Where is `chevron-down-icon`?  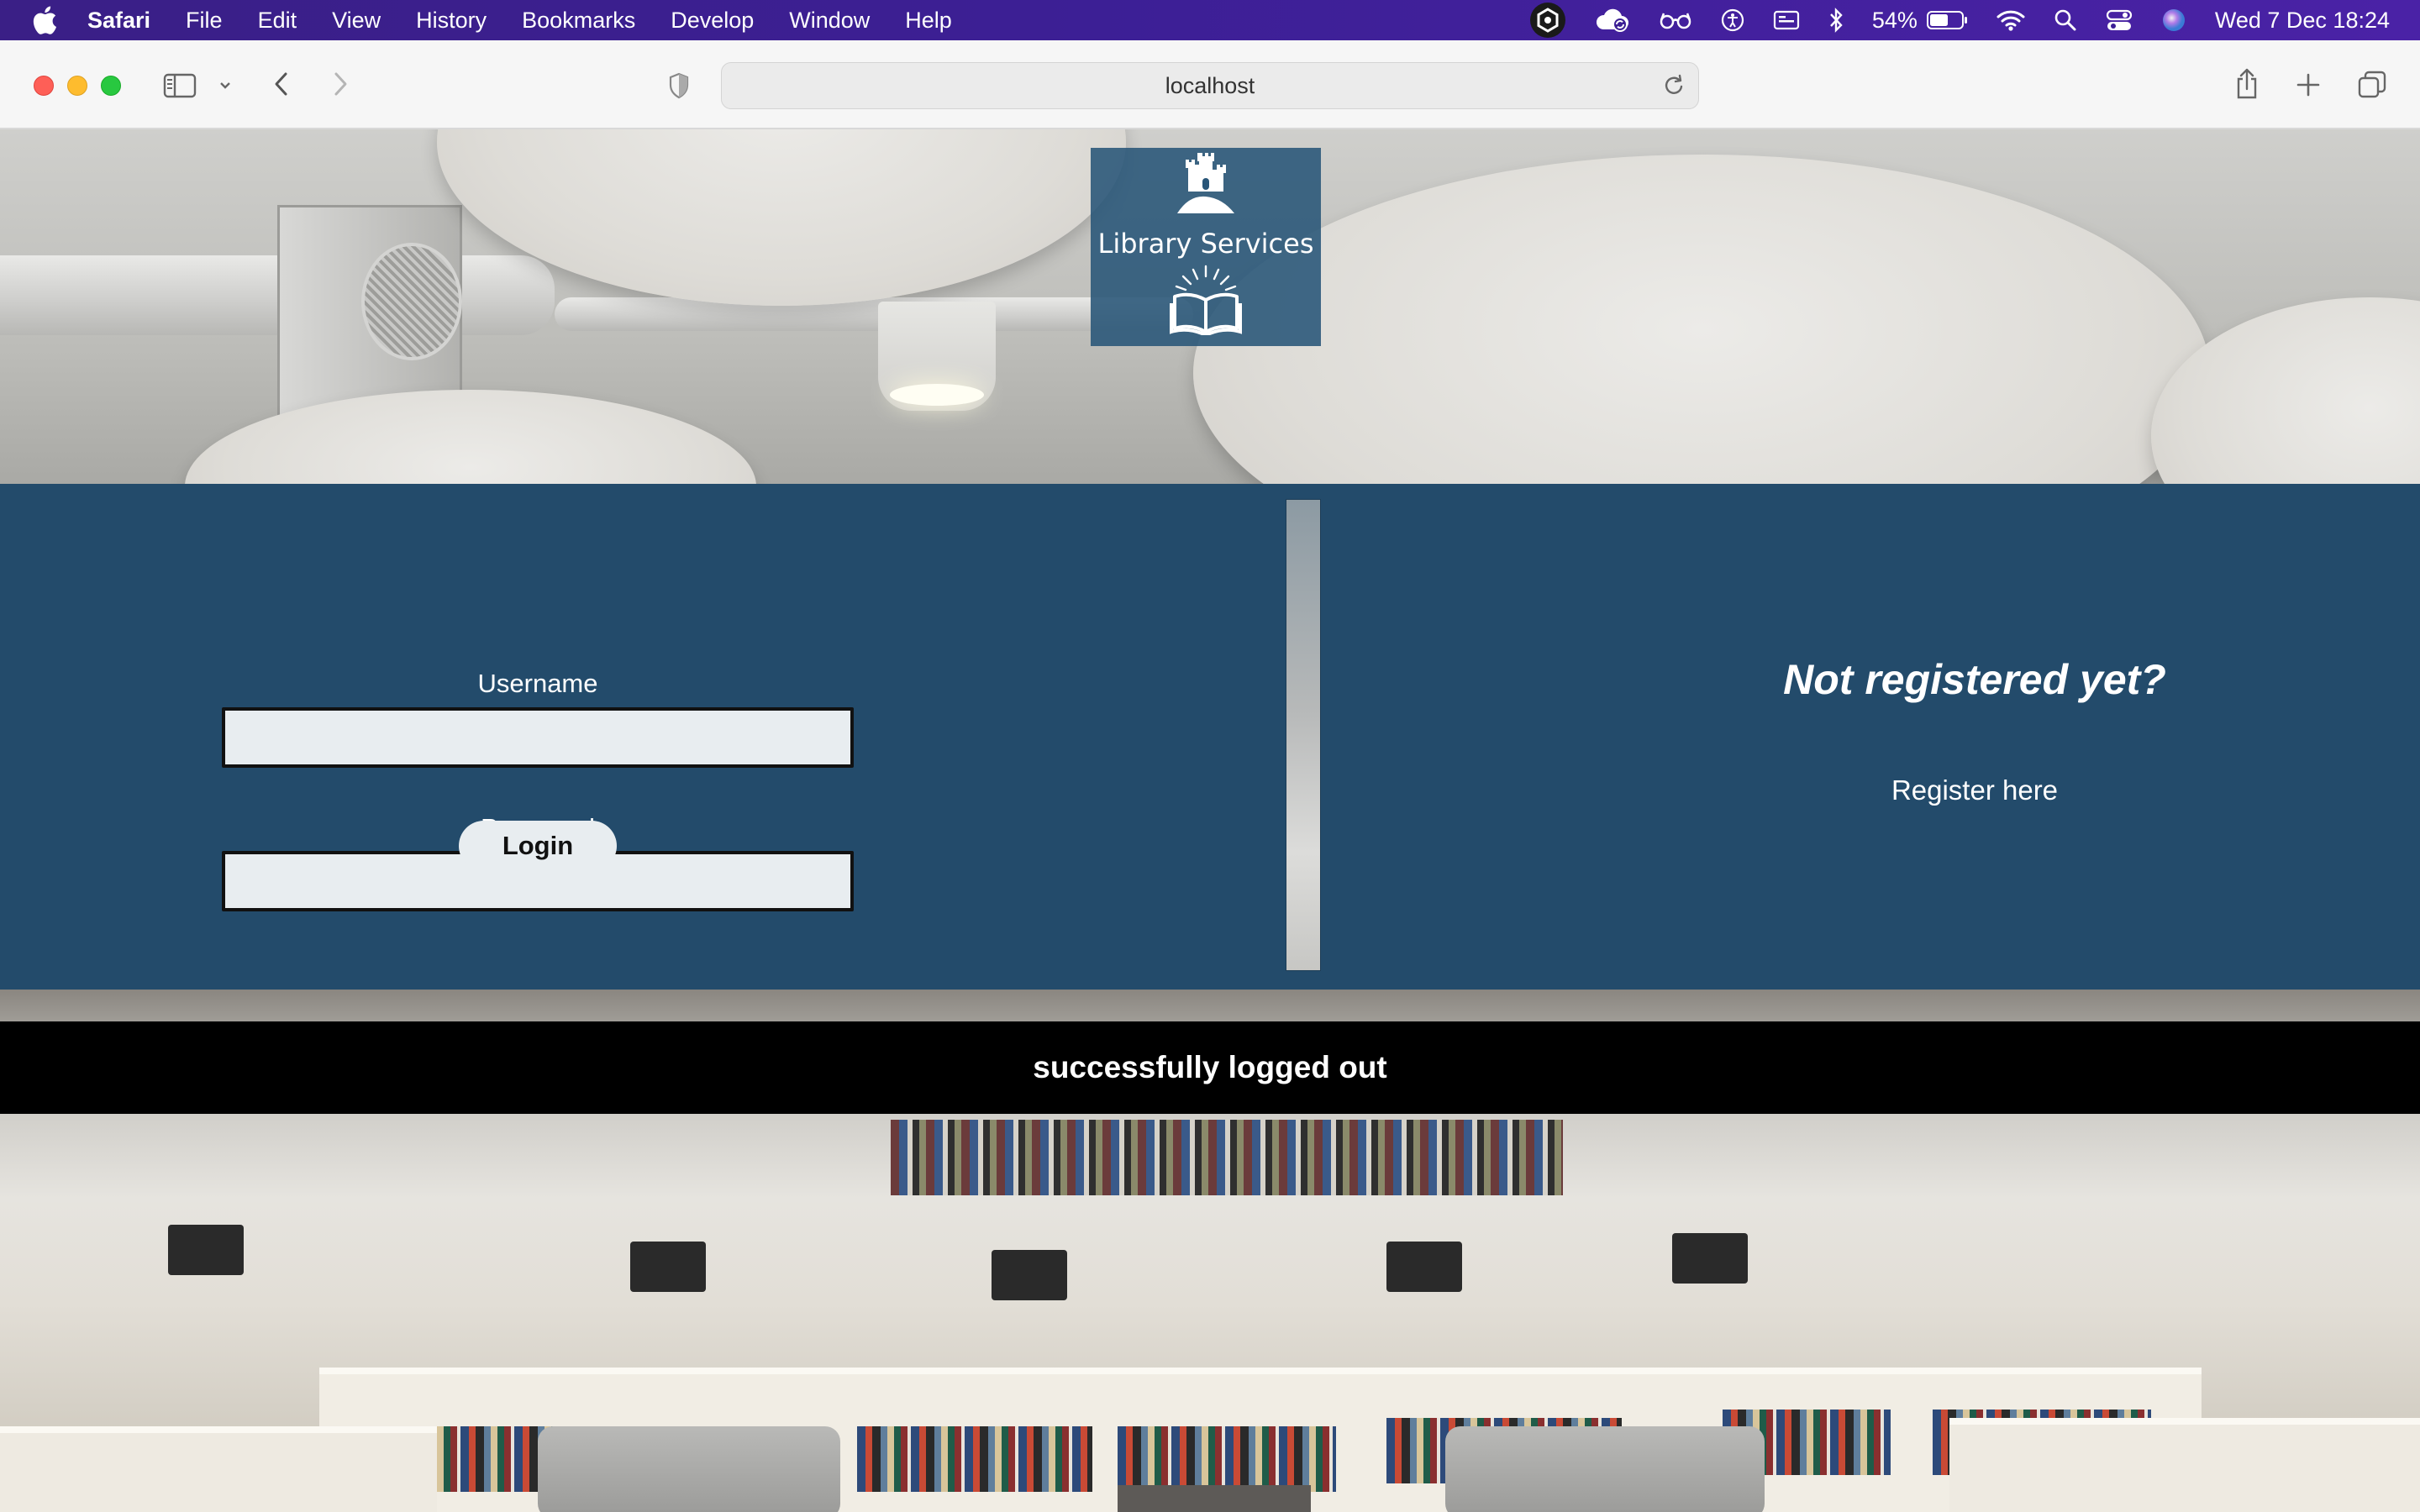 chevron-down-icon is located at coordinates (225, 85).